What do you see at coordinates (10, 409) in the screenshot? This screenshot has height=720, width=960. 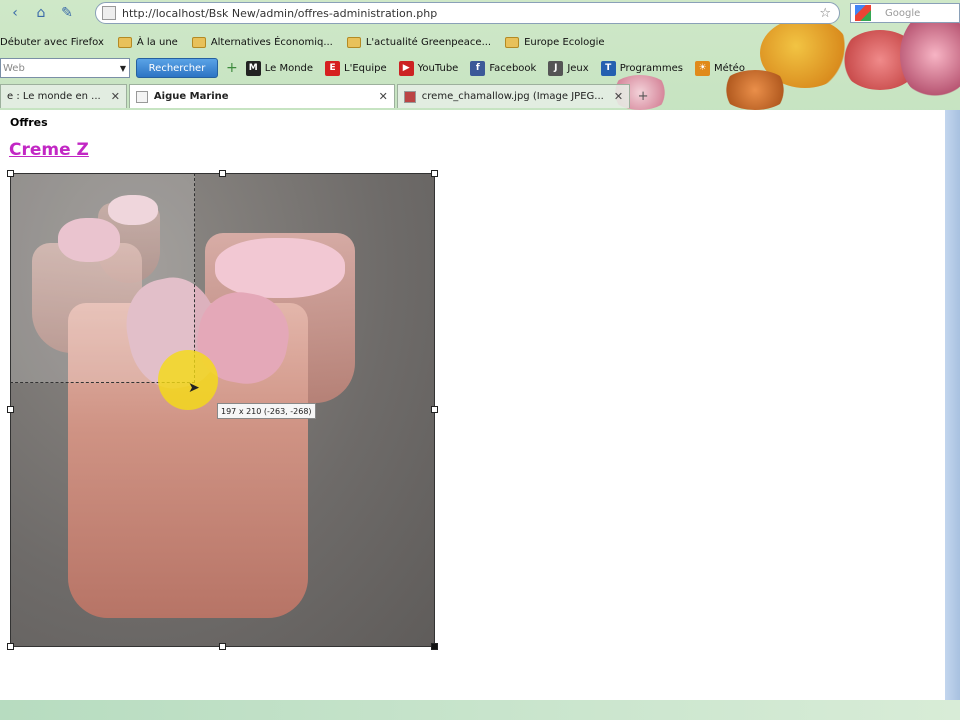 I see `crop-handle-left` at bounding box center [10, 409].